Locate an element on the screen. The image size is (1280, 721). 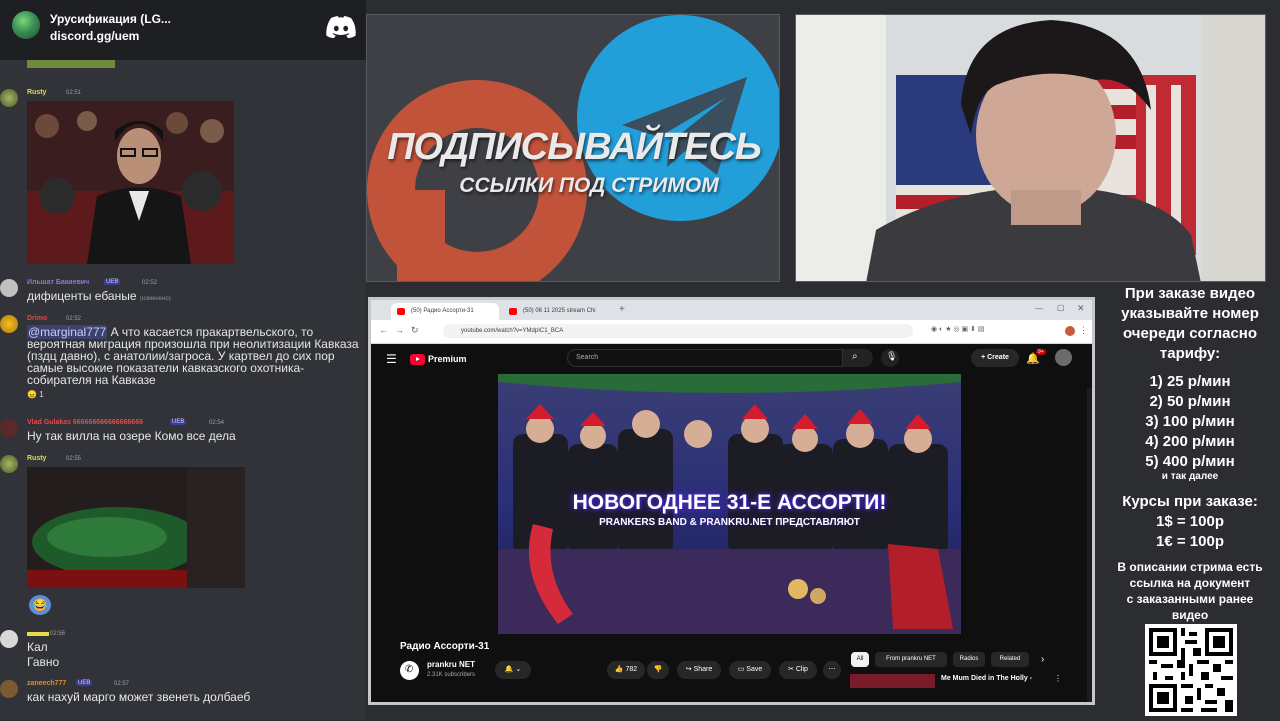
related-video-thumbnail is located at coordinates (892, 681).